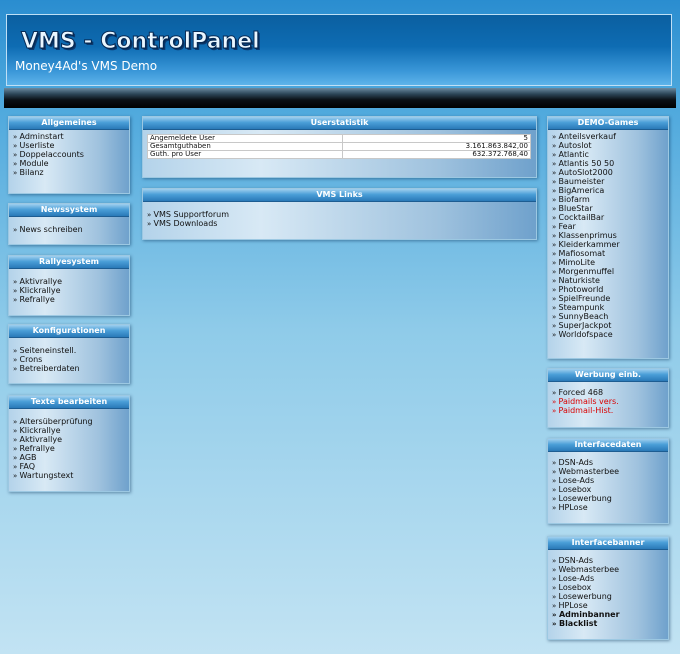 The image size is (680, 654). What do you see at coordinates (71, 466) in the screenshot?
I see `menu-link: FAQ` at bounding box center [71, 466].